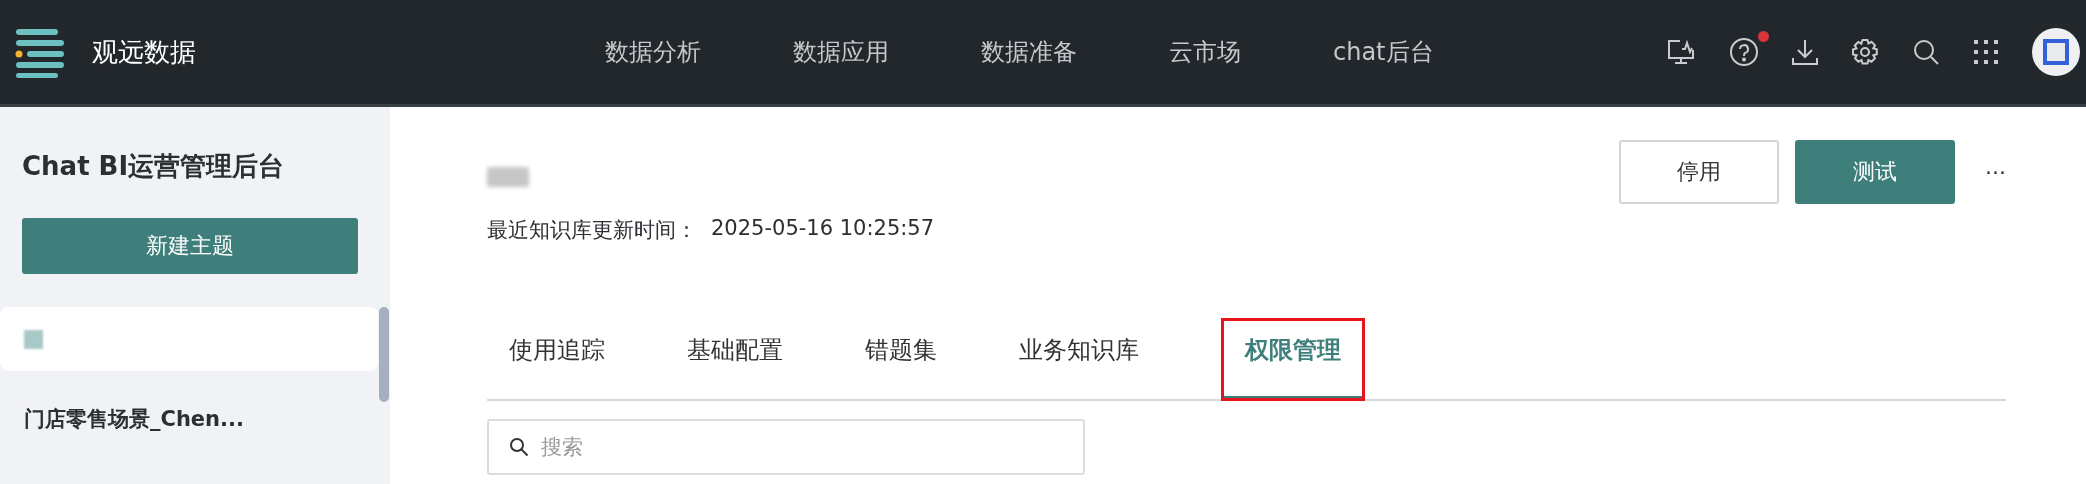 Image resolution: width=2086 pixels, height=484 pixels. What do you see at coordinates (1865, 52) in the screenshot?
I see `settings-icon` at bounding box center [1865, 52].